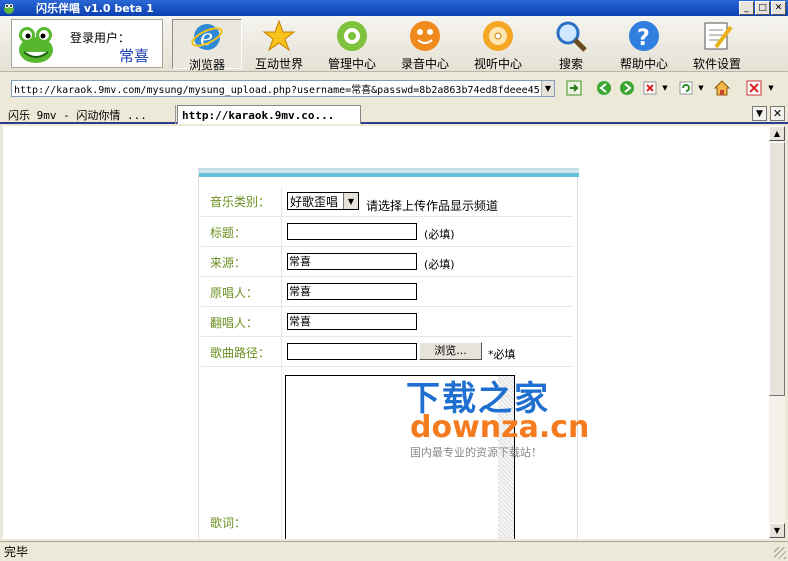  I want to click on login-user-label: 登录用户：, so click(100, 38).